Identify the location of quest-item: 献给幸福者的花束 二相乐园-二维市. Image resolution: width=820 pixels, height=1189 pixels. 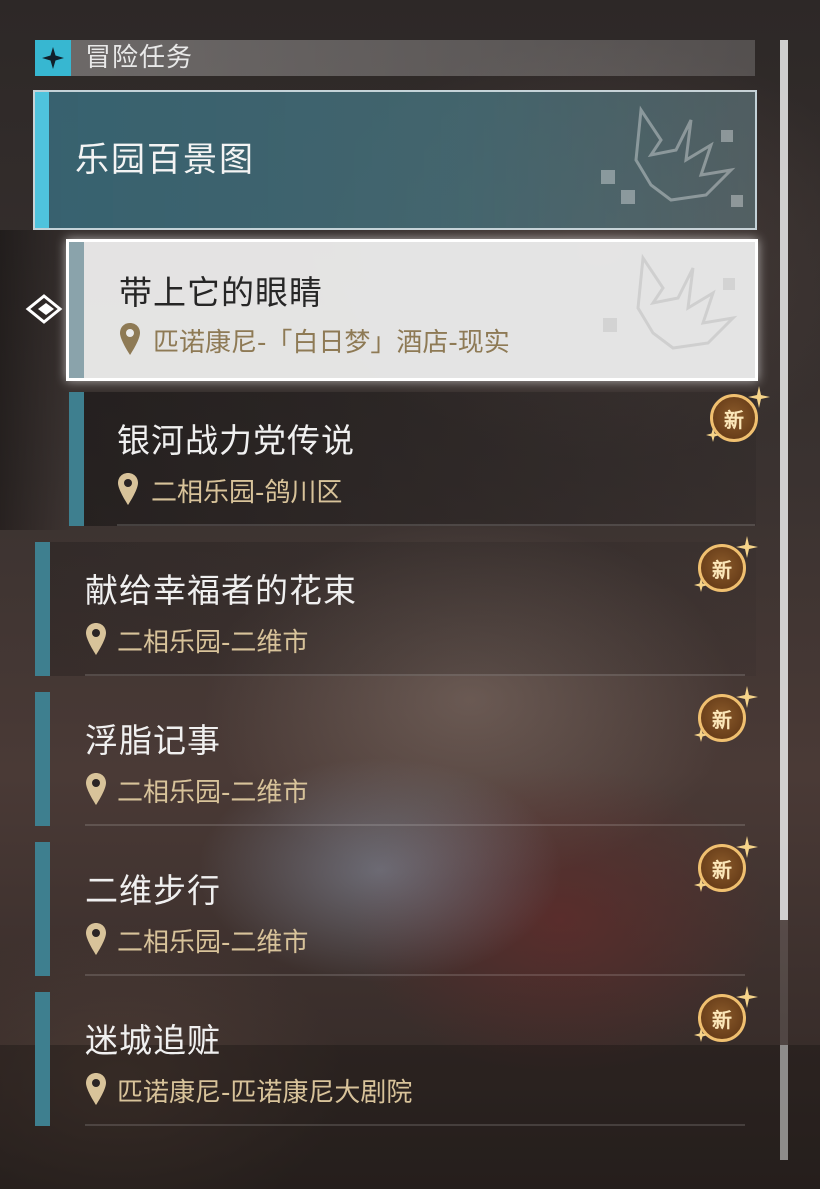
(395, 610).